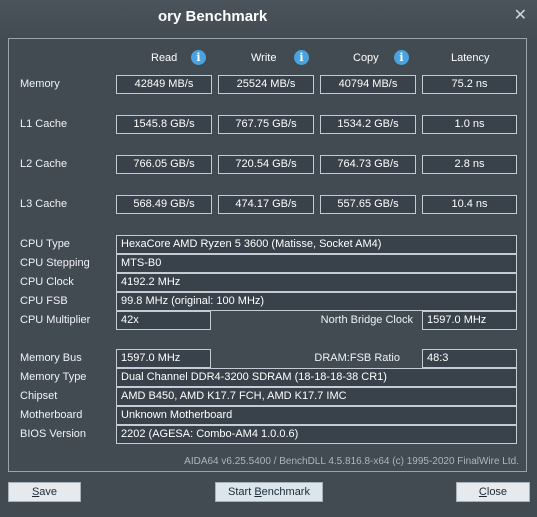 This screenshot has width=537, height=517. What do you see at coordinates (368, 204) in the screenshot?
I see `l3-copy-value: 557.65 GB/s` at bounding box center [368, 204].